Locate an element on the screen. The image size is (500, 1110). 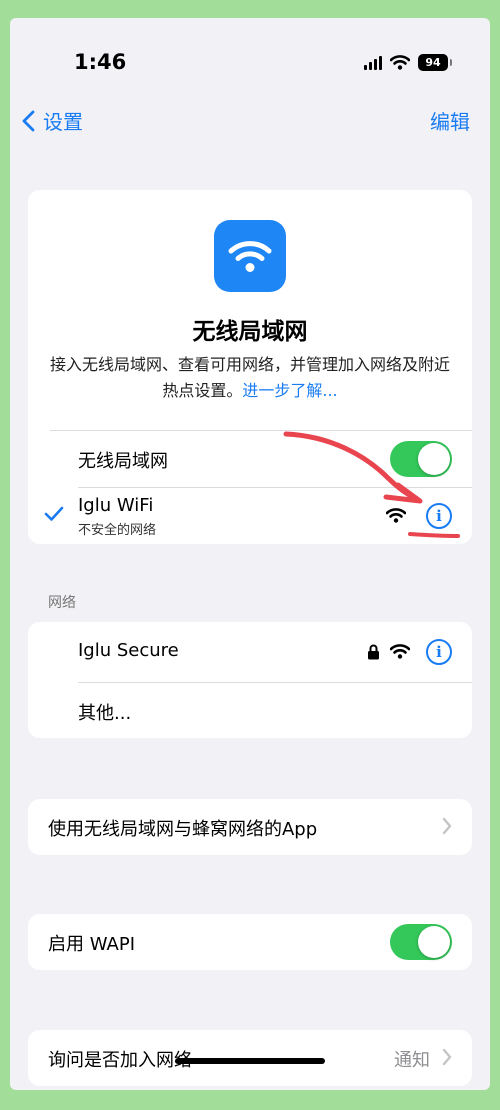
chevron-left-icon is located at coordinates (28, 120).